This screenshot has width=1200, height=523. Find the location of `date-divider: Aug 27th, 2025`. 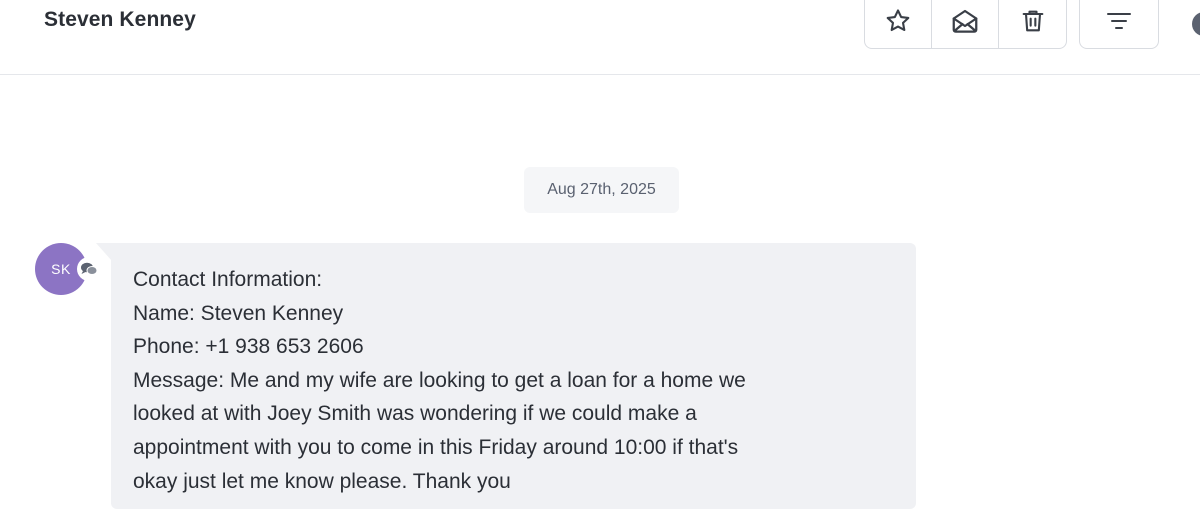

date-divider: Aug 27th, 2025 is located at coordinates (601, 190).